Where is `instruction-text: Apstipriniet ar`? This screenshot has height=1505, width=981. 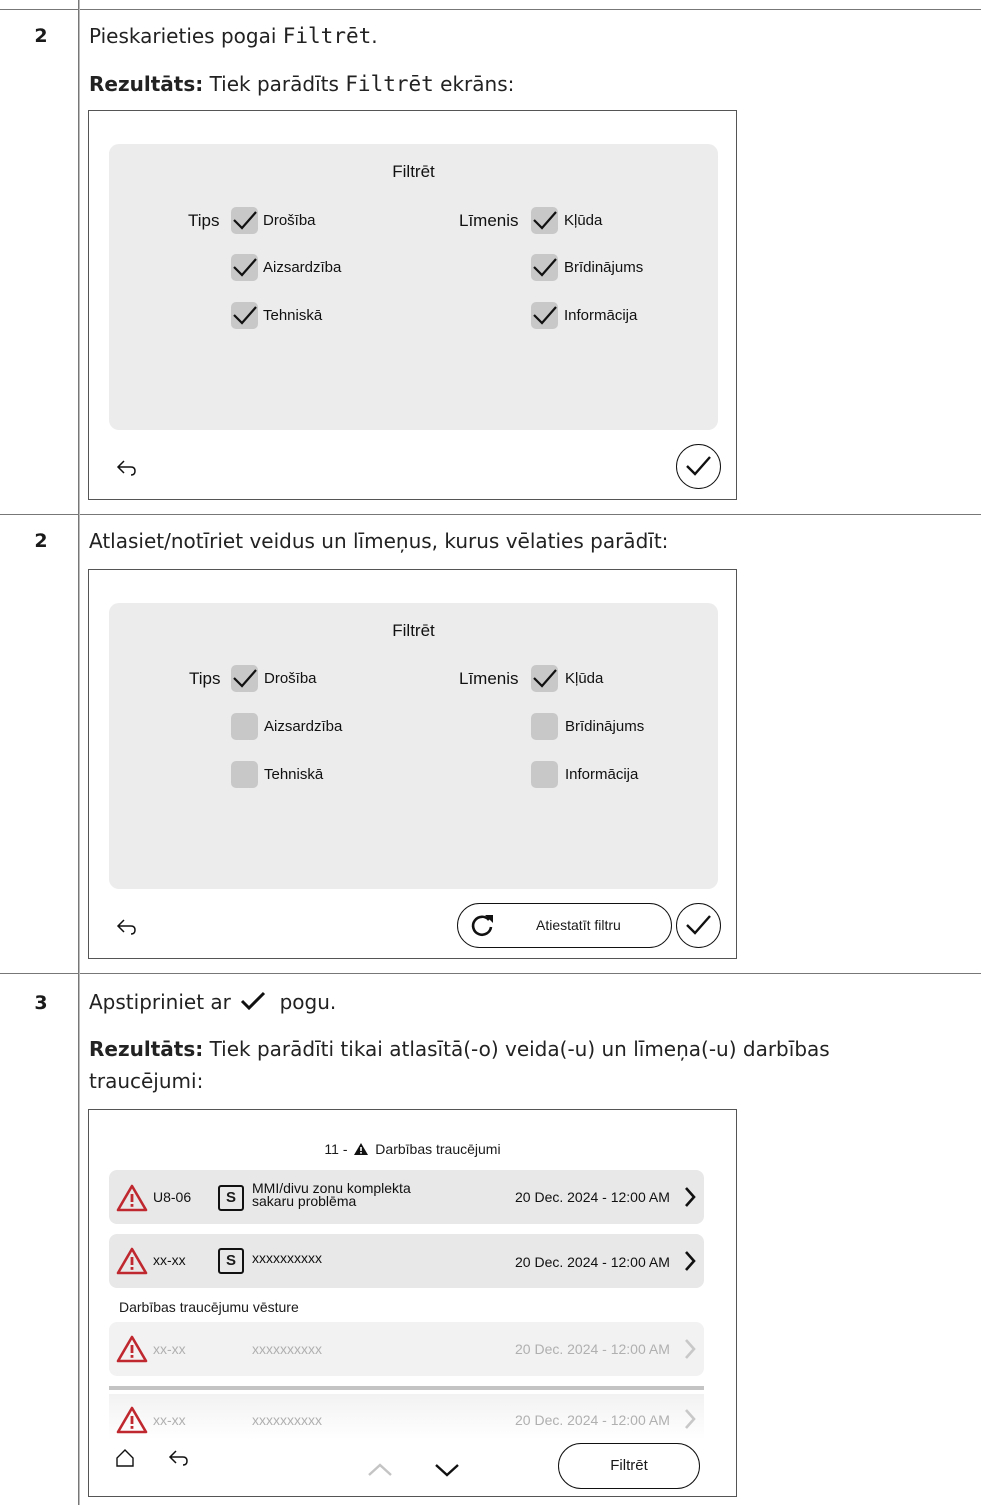 instruction-text: Apstipriniet ar is located at coordinates (163, 1002).